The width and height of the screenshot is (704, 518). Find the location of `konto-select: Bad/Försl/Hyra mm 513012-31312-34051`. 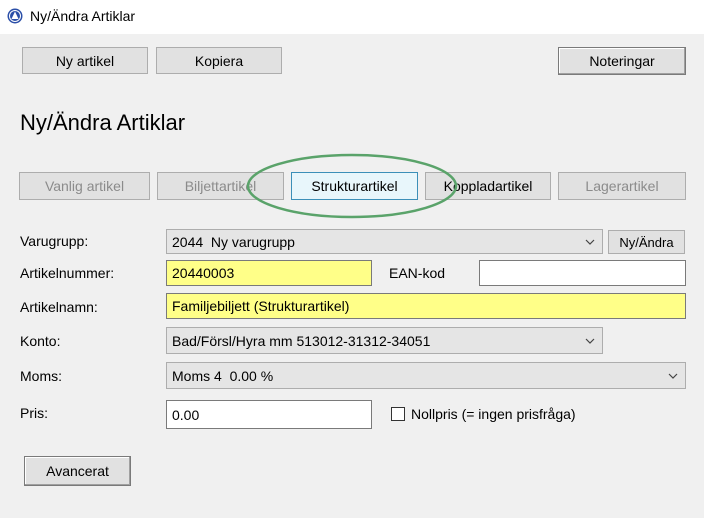

konto-select: Bad/Försl/Hyra mm 513012-31312-34051 is located at coordinates (384, 340).